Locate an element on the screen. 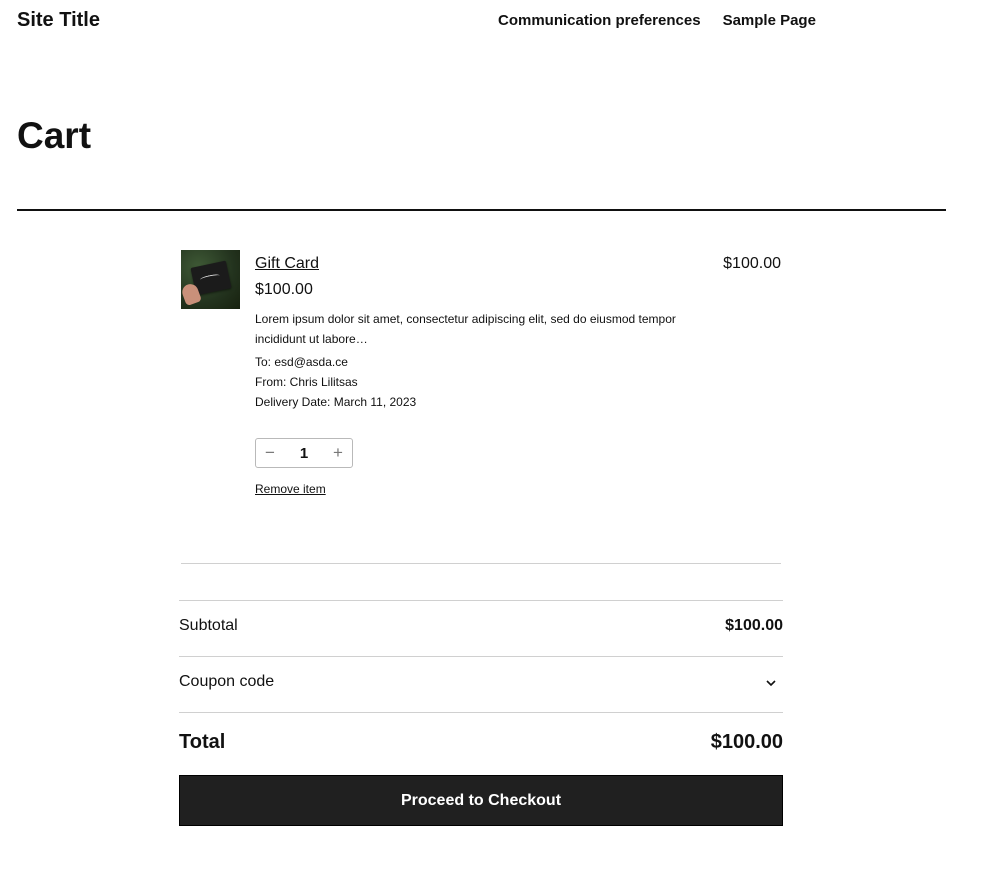  main-nav: Communication preferences Sample Page is located at coordinates (657, 20).